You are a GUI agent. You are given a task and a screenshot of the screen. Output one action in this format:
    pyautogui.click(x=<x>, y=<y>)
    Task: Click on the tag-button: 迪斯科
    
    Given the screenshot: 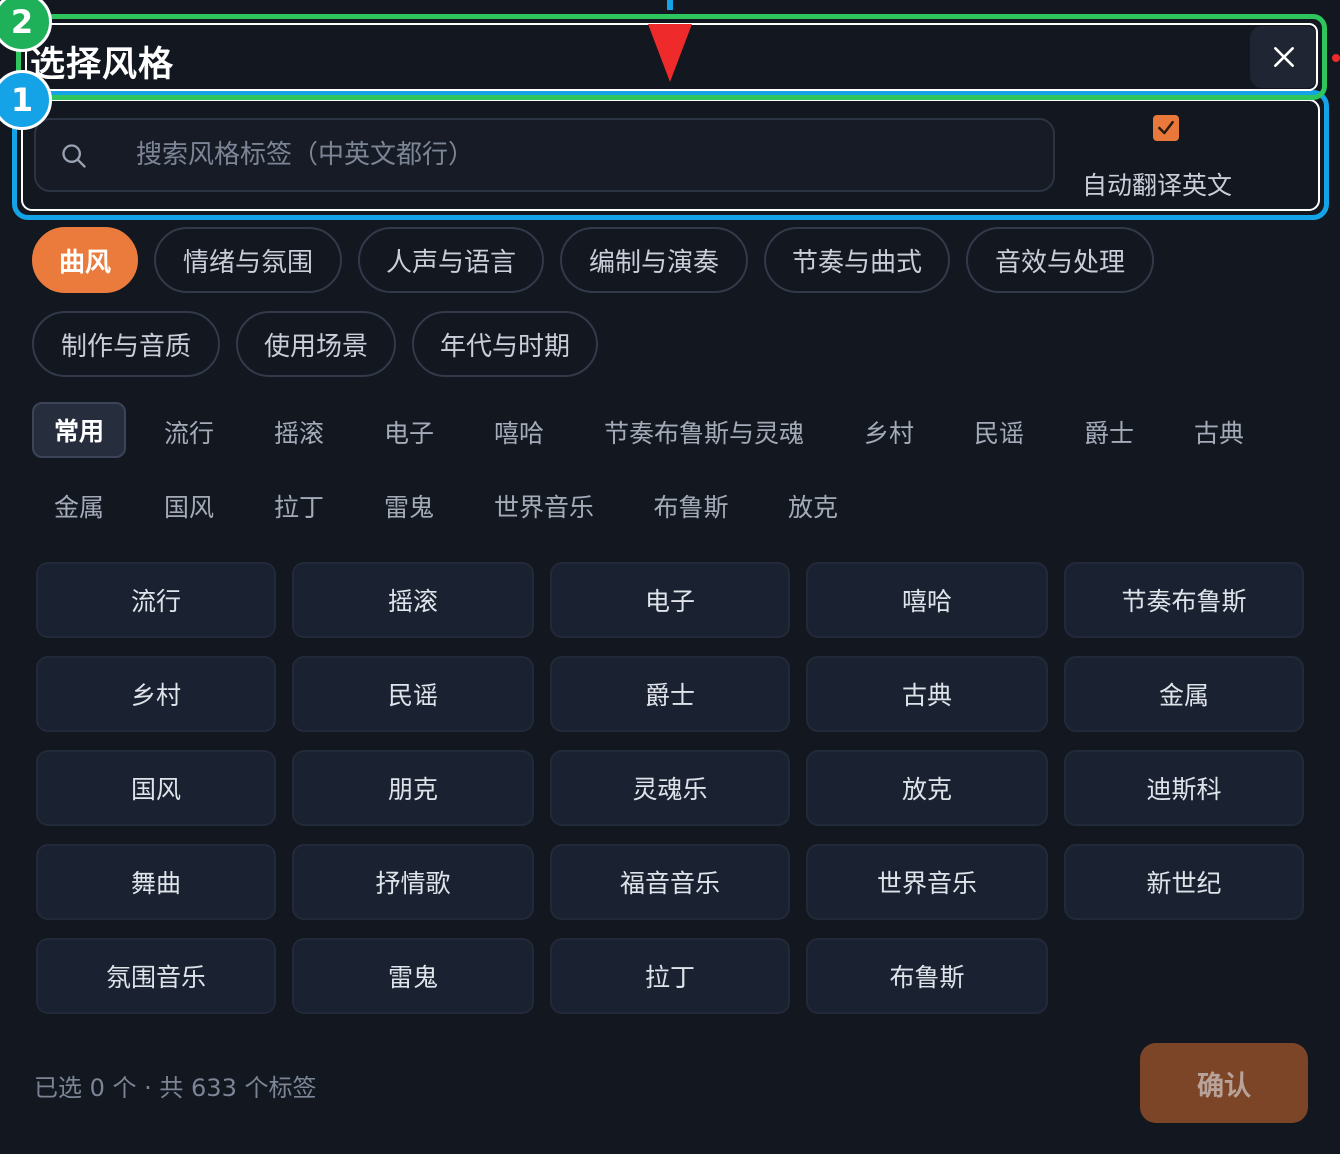 What is the action you would take?
    pyautogui.click(x=1184, y=788)
    